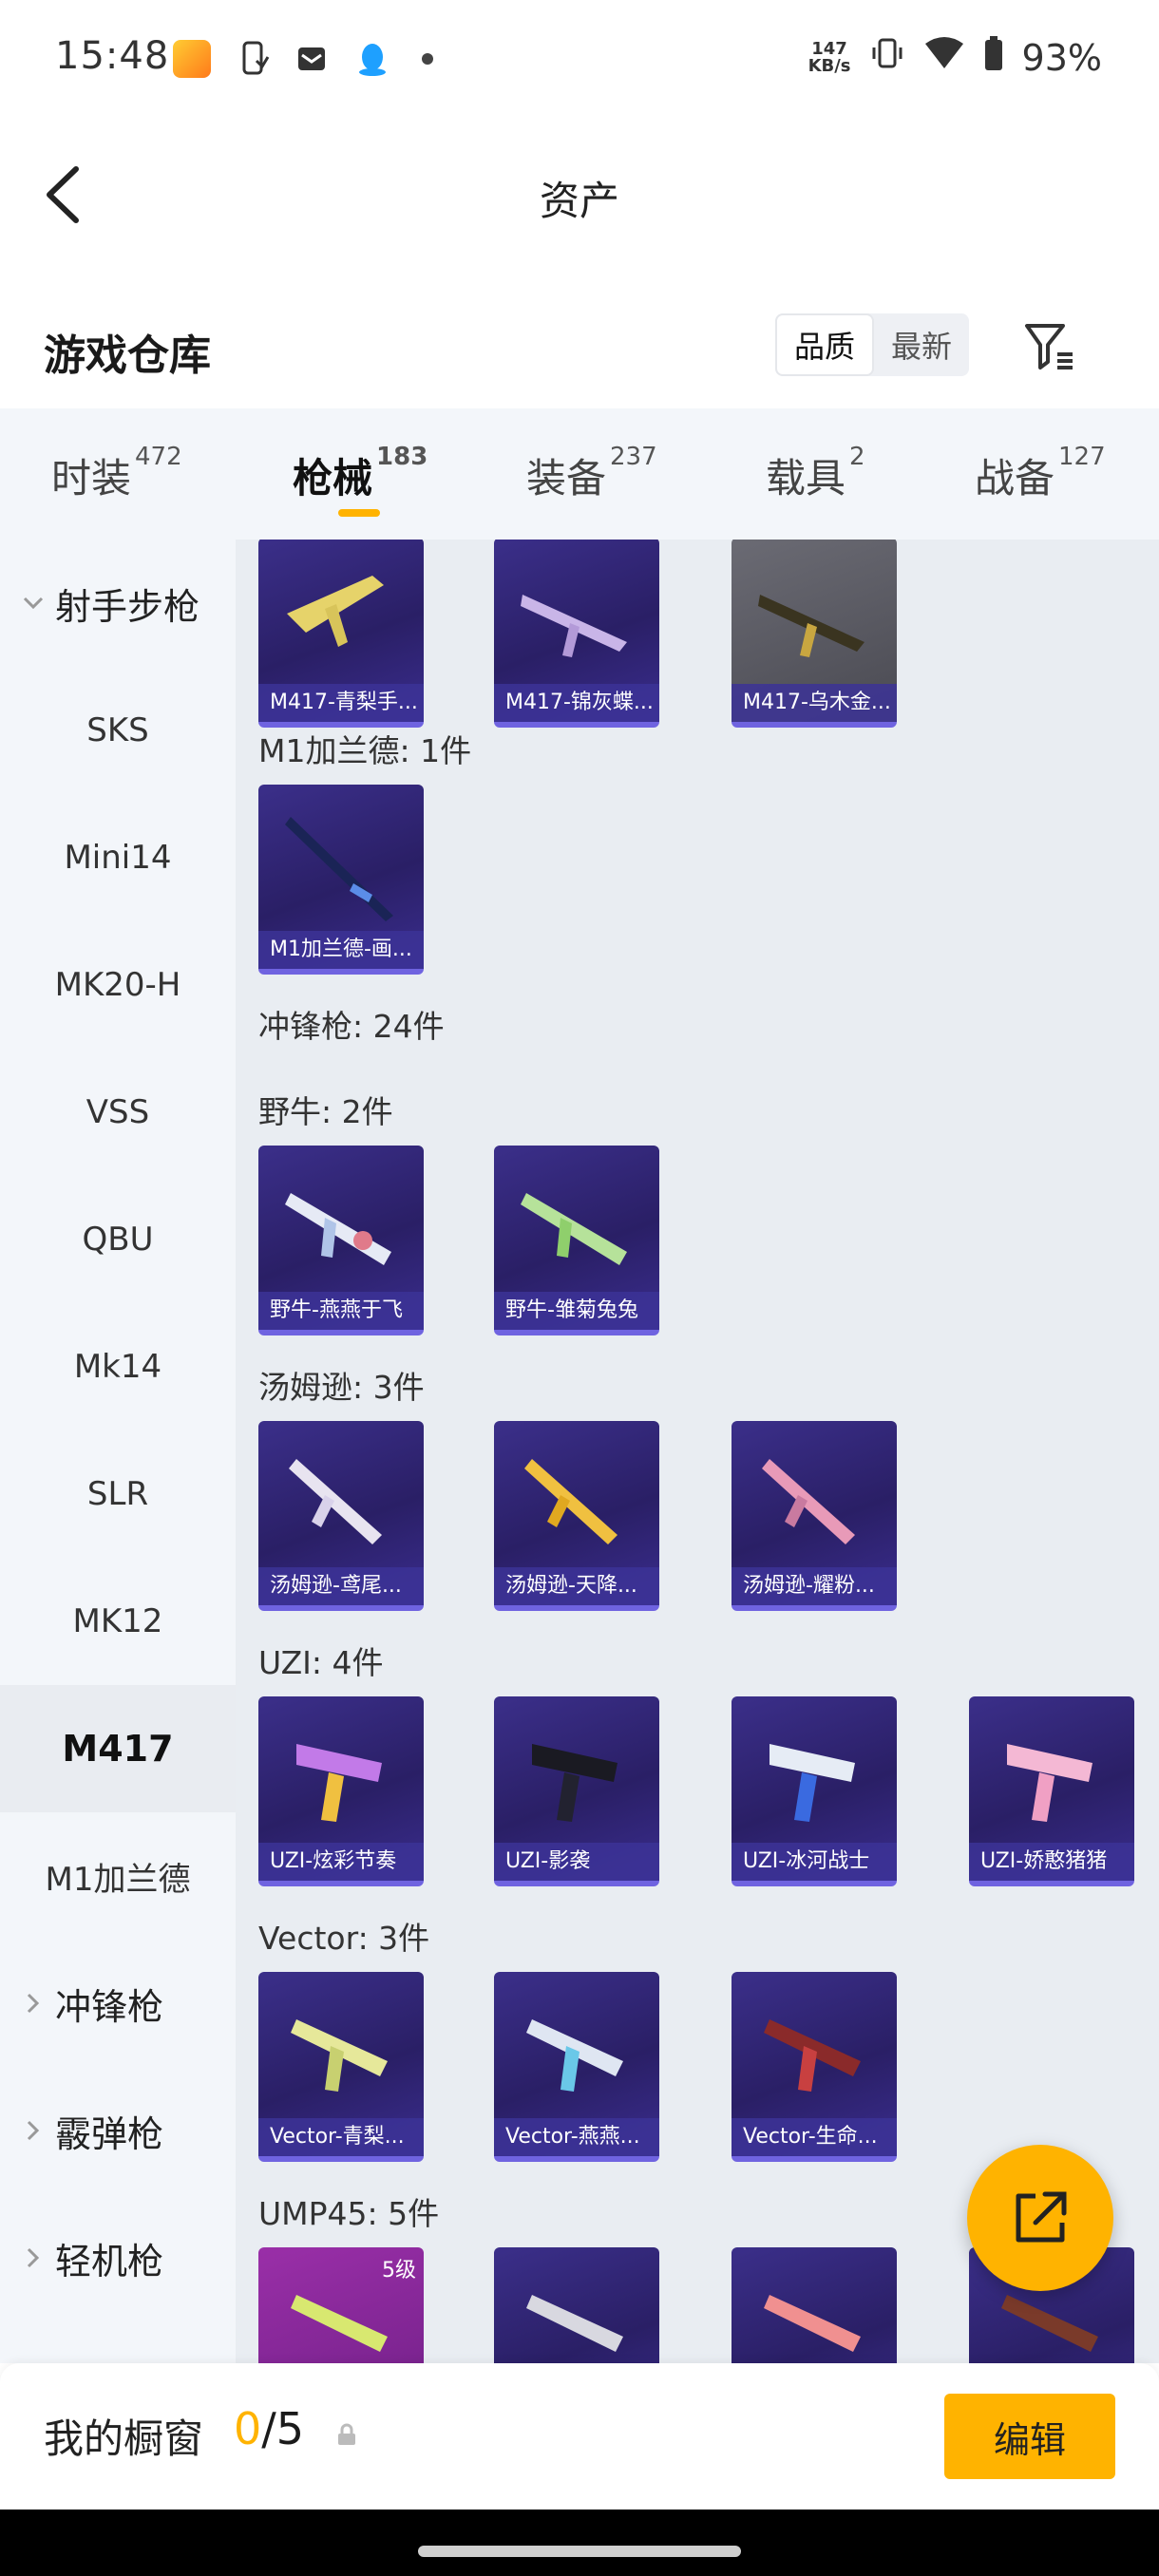 This screenshot has width=1159, height=2576. What do you see at coordinates (118, 1366) in the screenshot?
I see `sidebar-item-mk14: Mk14` at bounding box center [118, 1366].